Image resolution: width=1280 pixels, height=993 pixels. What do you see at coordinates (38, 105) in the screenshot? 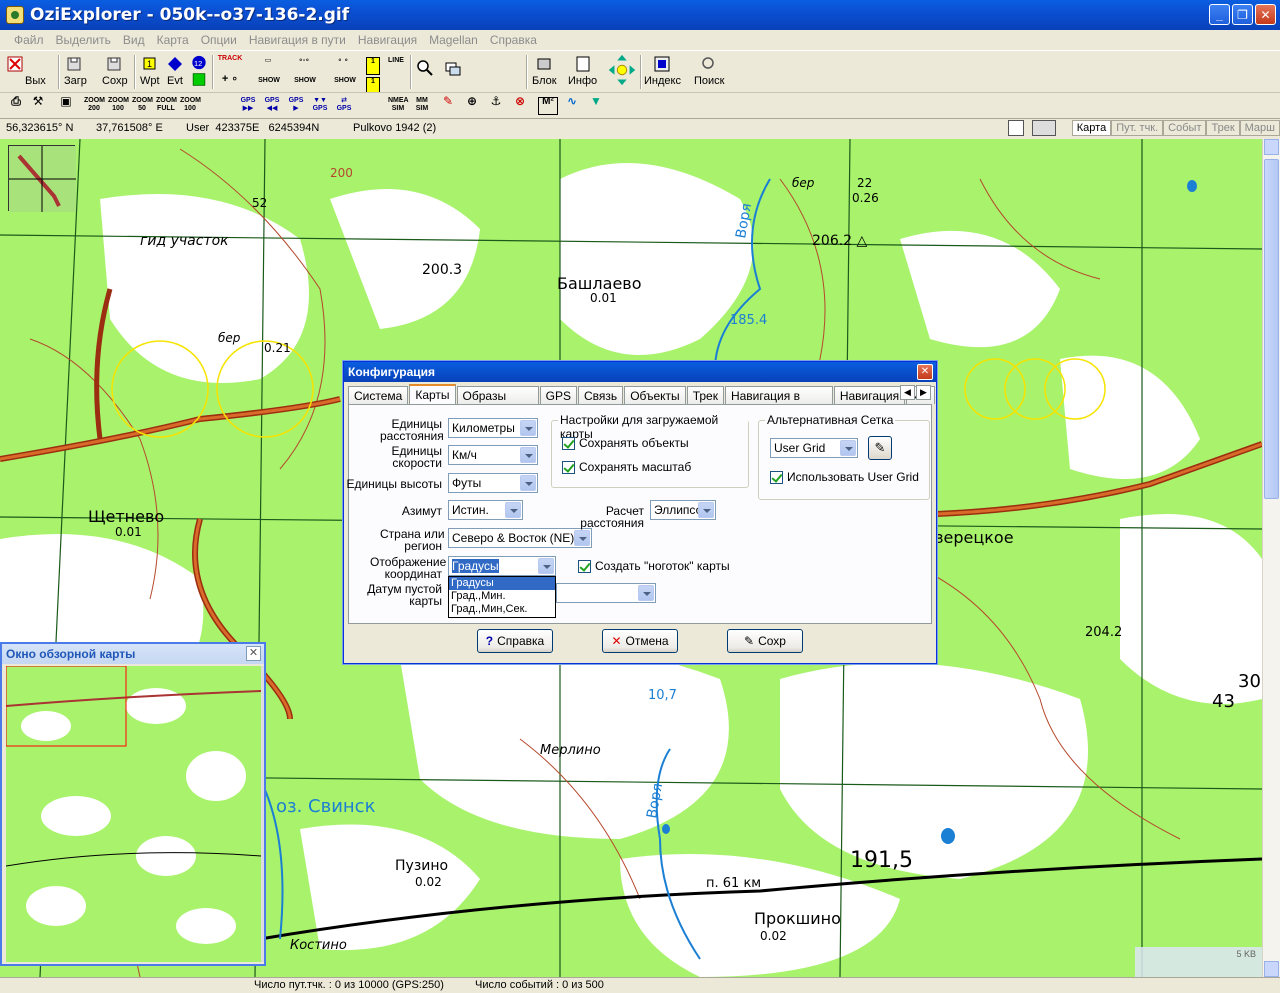
I see `calibrate-icon: ⚒` at bounding box center [38, 105].